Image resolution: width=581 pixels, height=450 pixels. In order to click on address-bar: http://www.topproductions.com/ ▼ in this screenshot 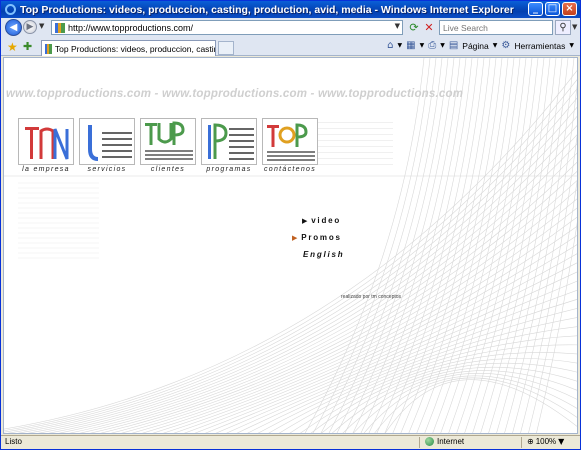, I will do `click(227, 27)`.